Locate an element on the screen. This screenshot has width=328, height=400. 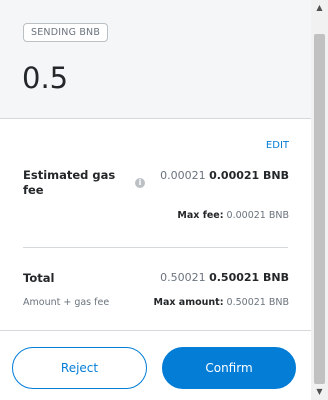
max-fee-label: Max fee: is located at coordinates (200, 215).